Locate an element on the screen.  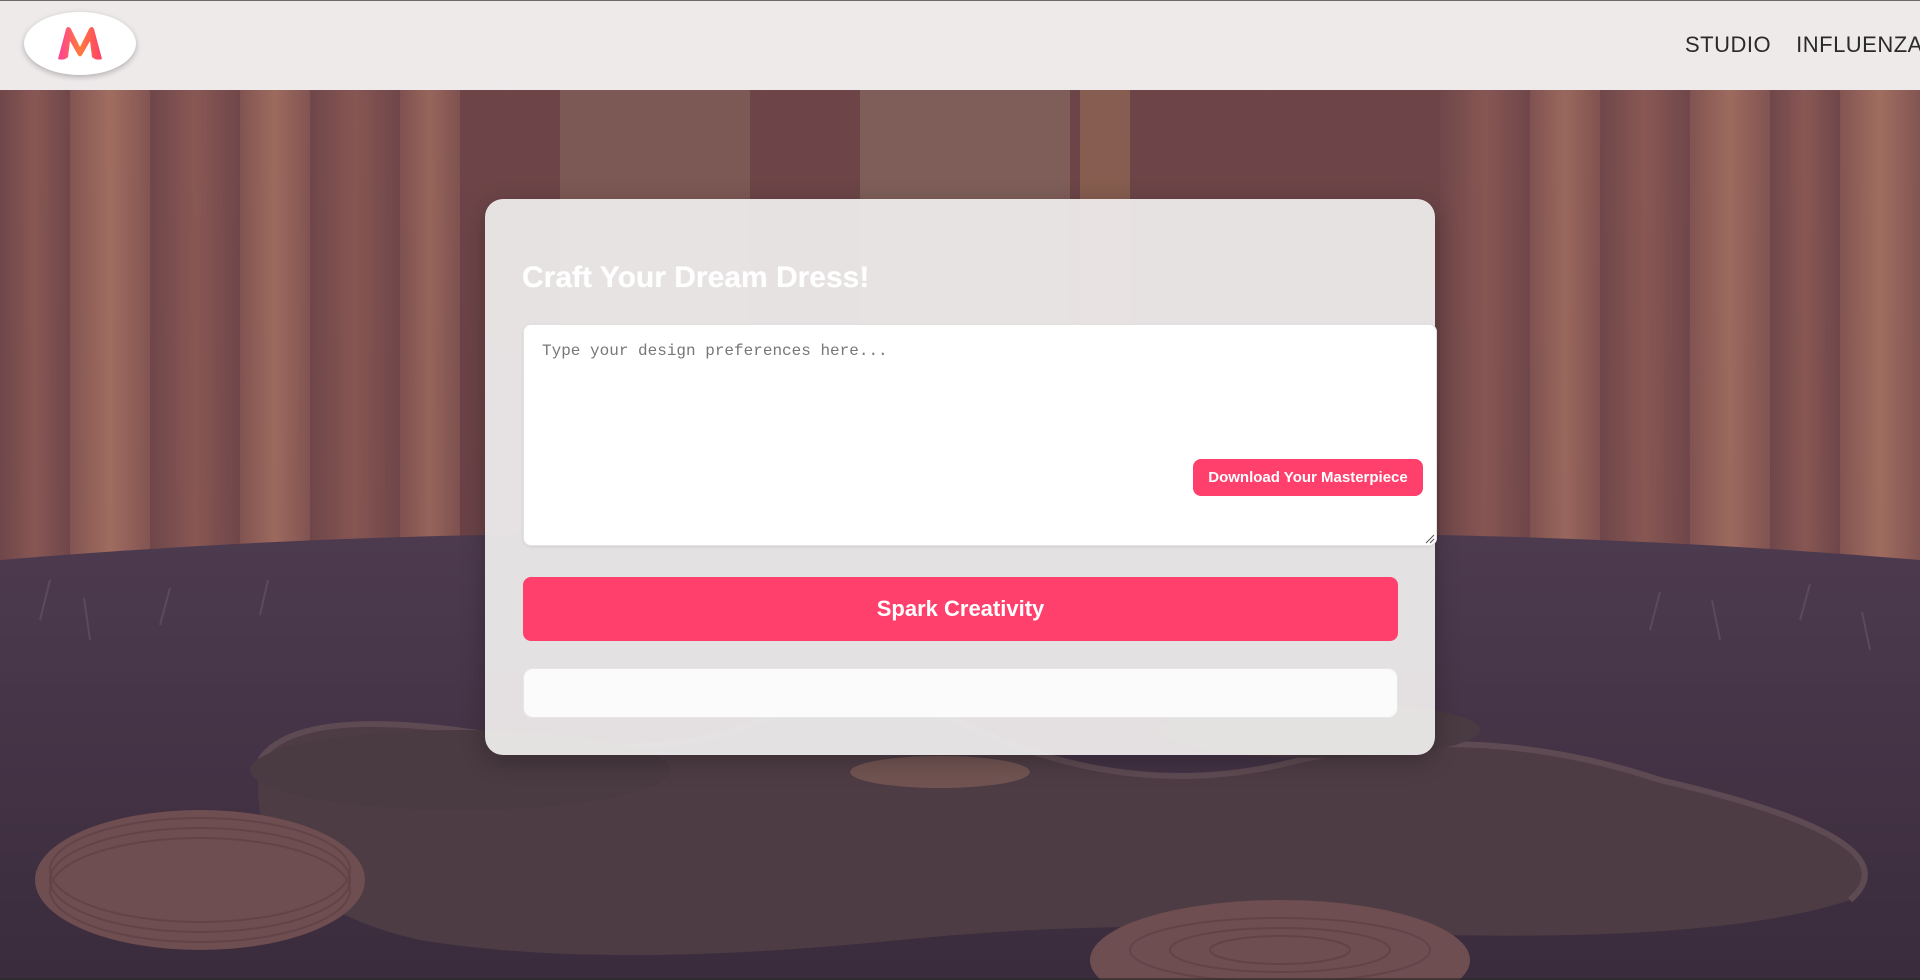
prompt-container is located at coordinates (980, 435).